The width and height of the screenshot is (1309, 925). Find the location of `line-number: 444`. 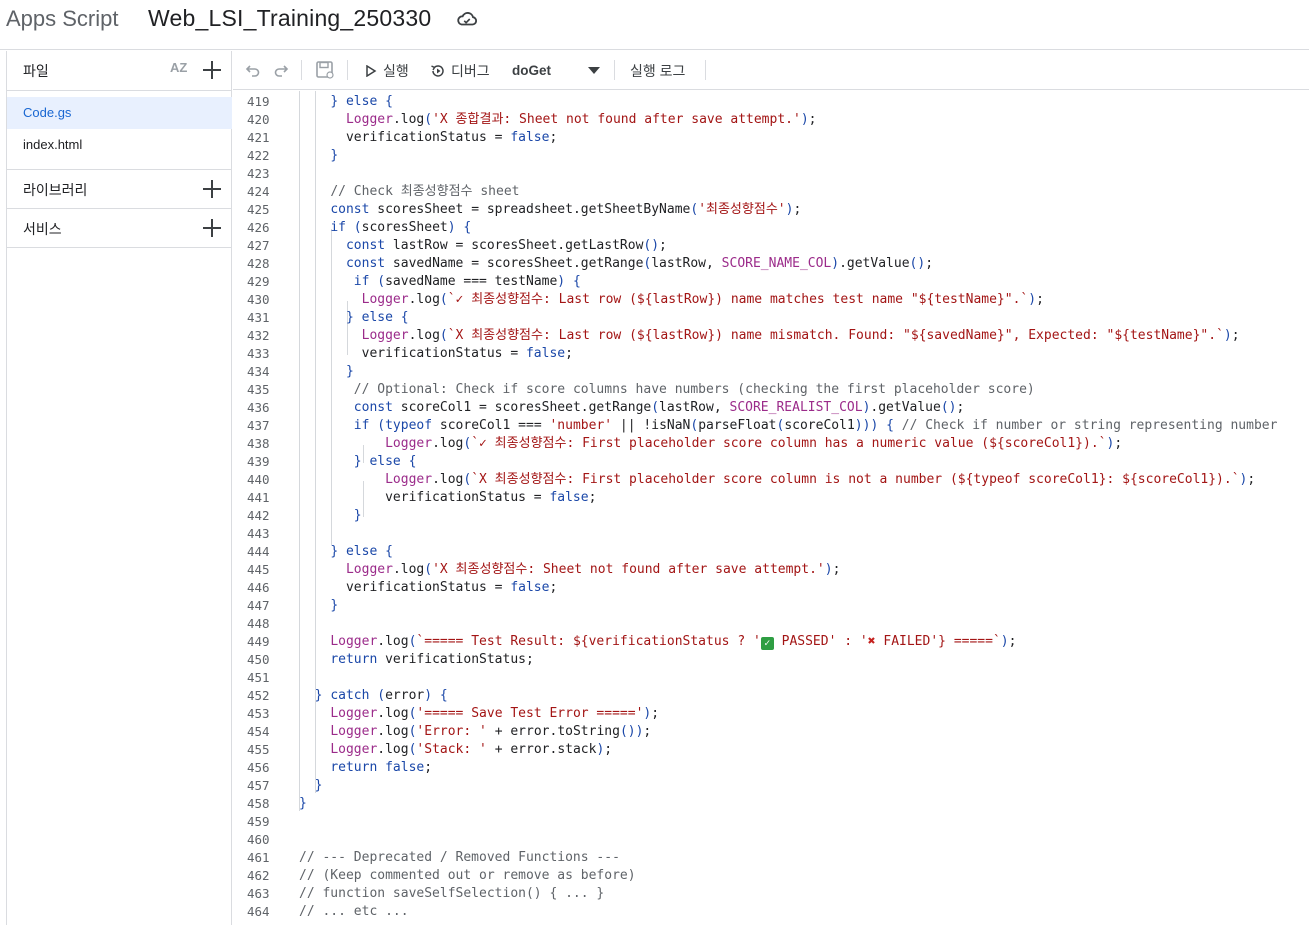

line-number: 444 is located at coordinates (258, 551).